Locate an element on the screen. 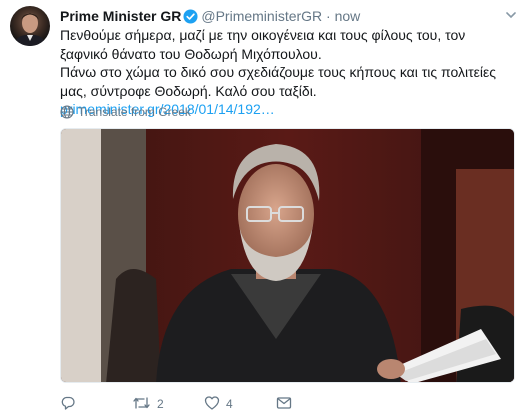  reply-icon is located at coordinates (68, 404).